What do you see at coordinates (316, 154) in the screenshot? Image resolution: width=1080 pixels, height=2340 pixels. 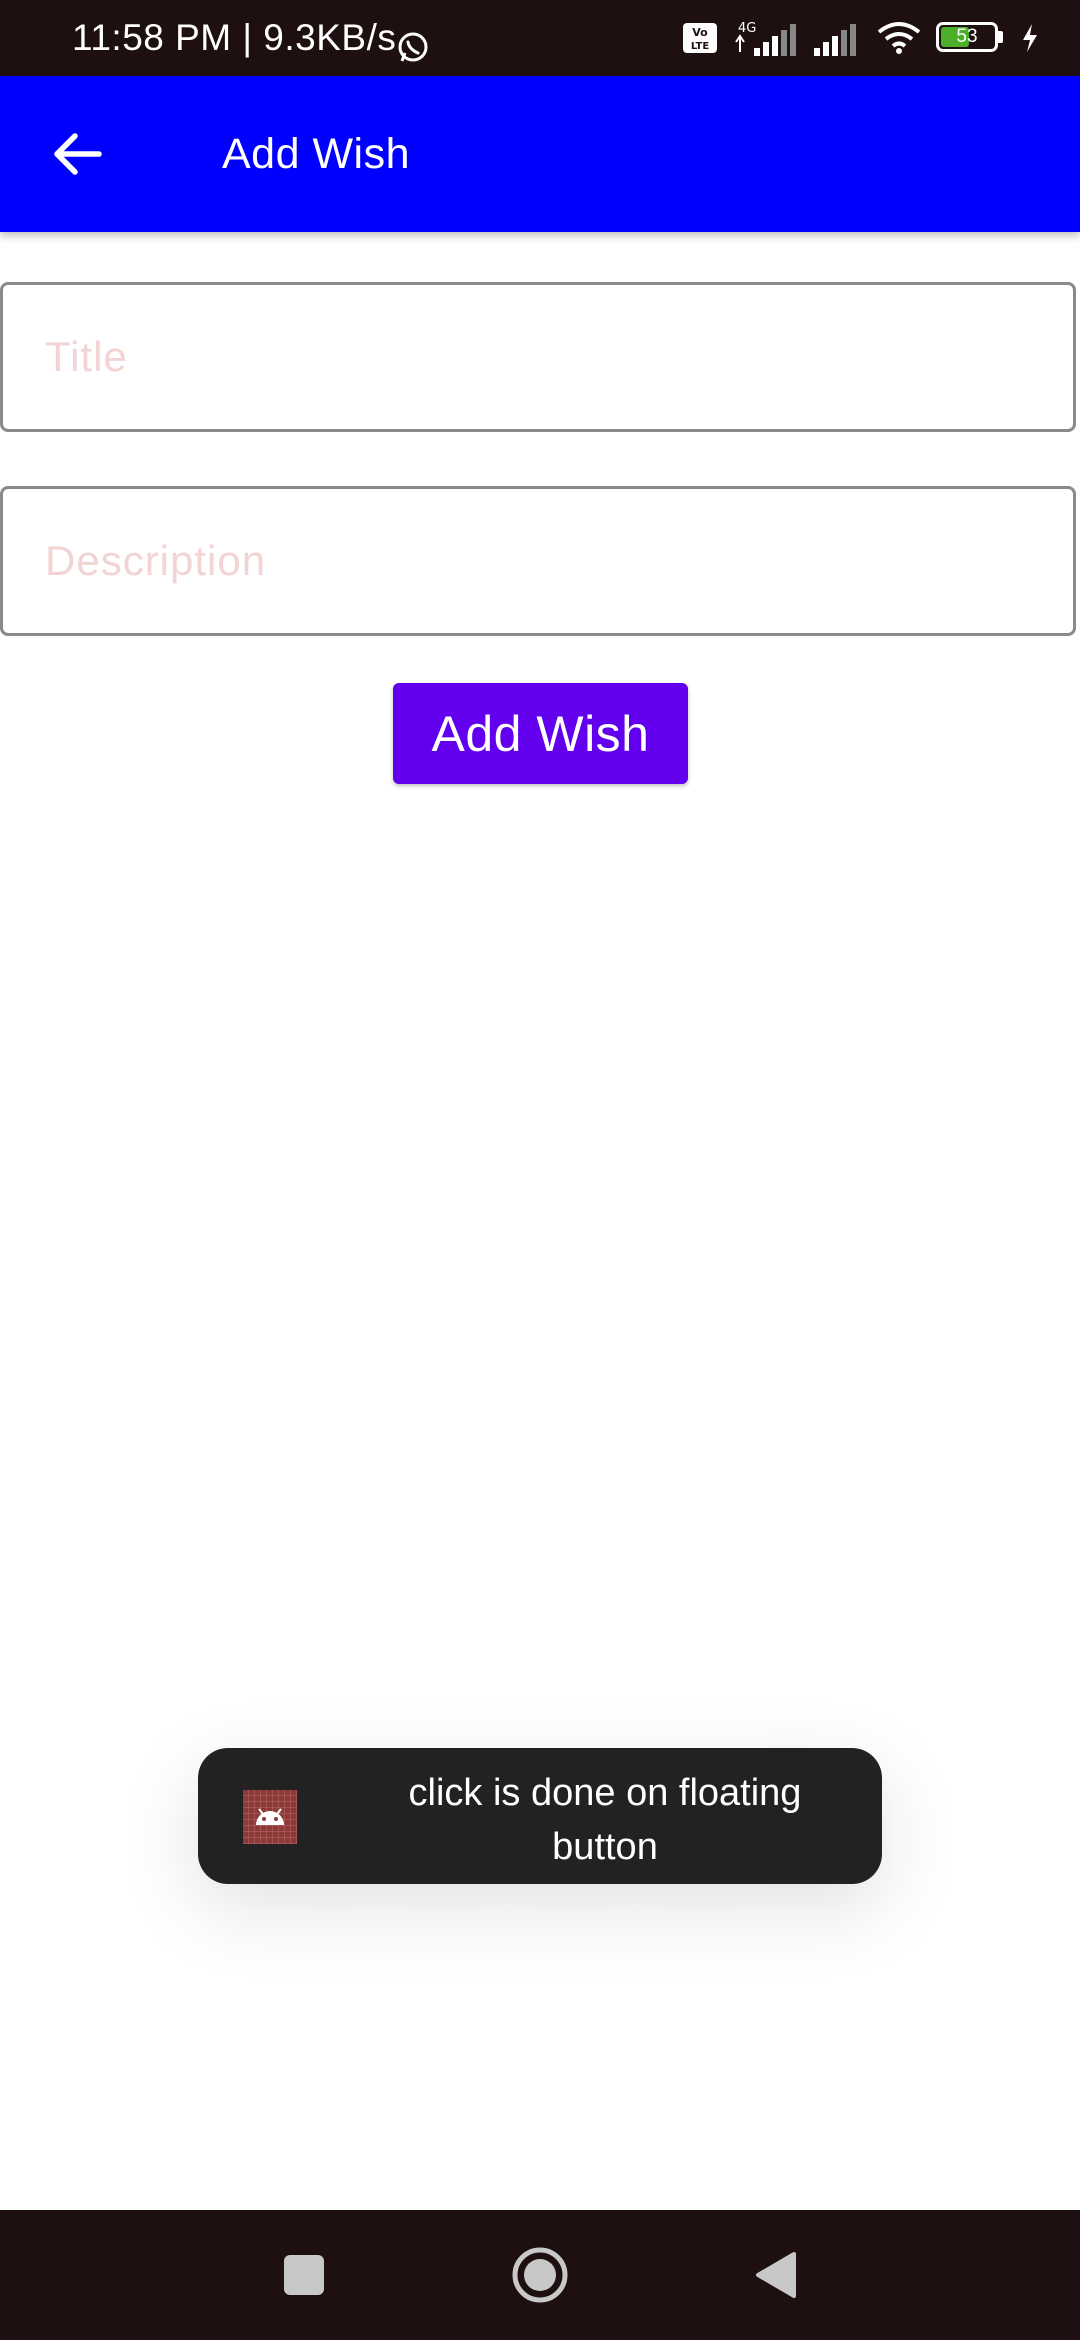 I see `page-title: Add Wish` at bounding box center [316, 154].